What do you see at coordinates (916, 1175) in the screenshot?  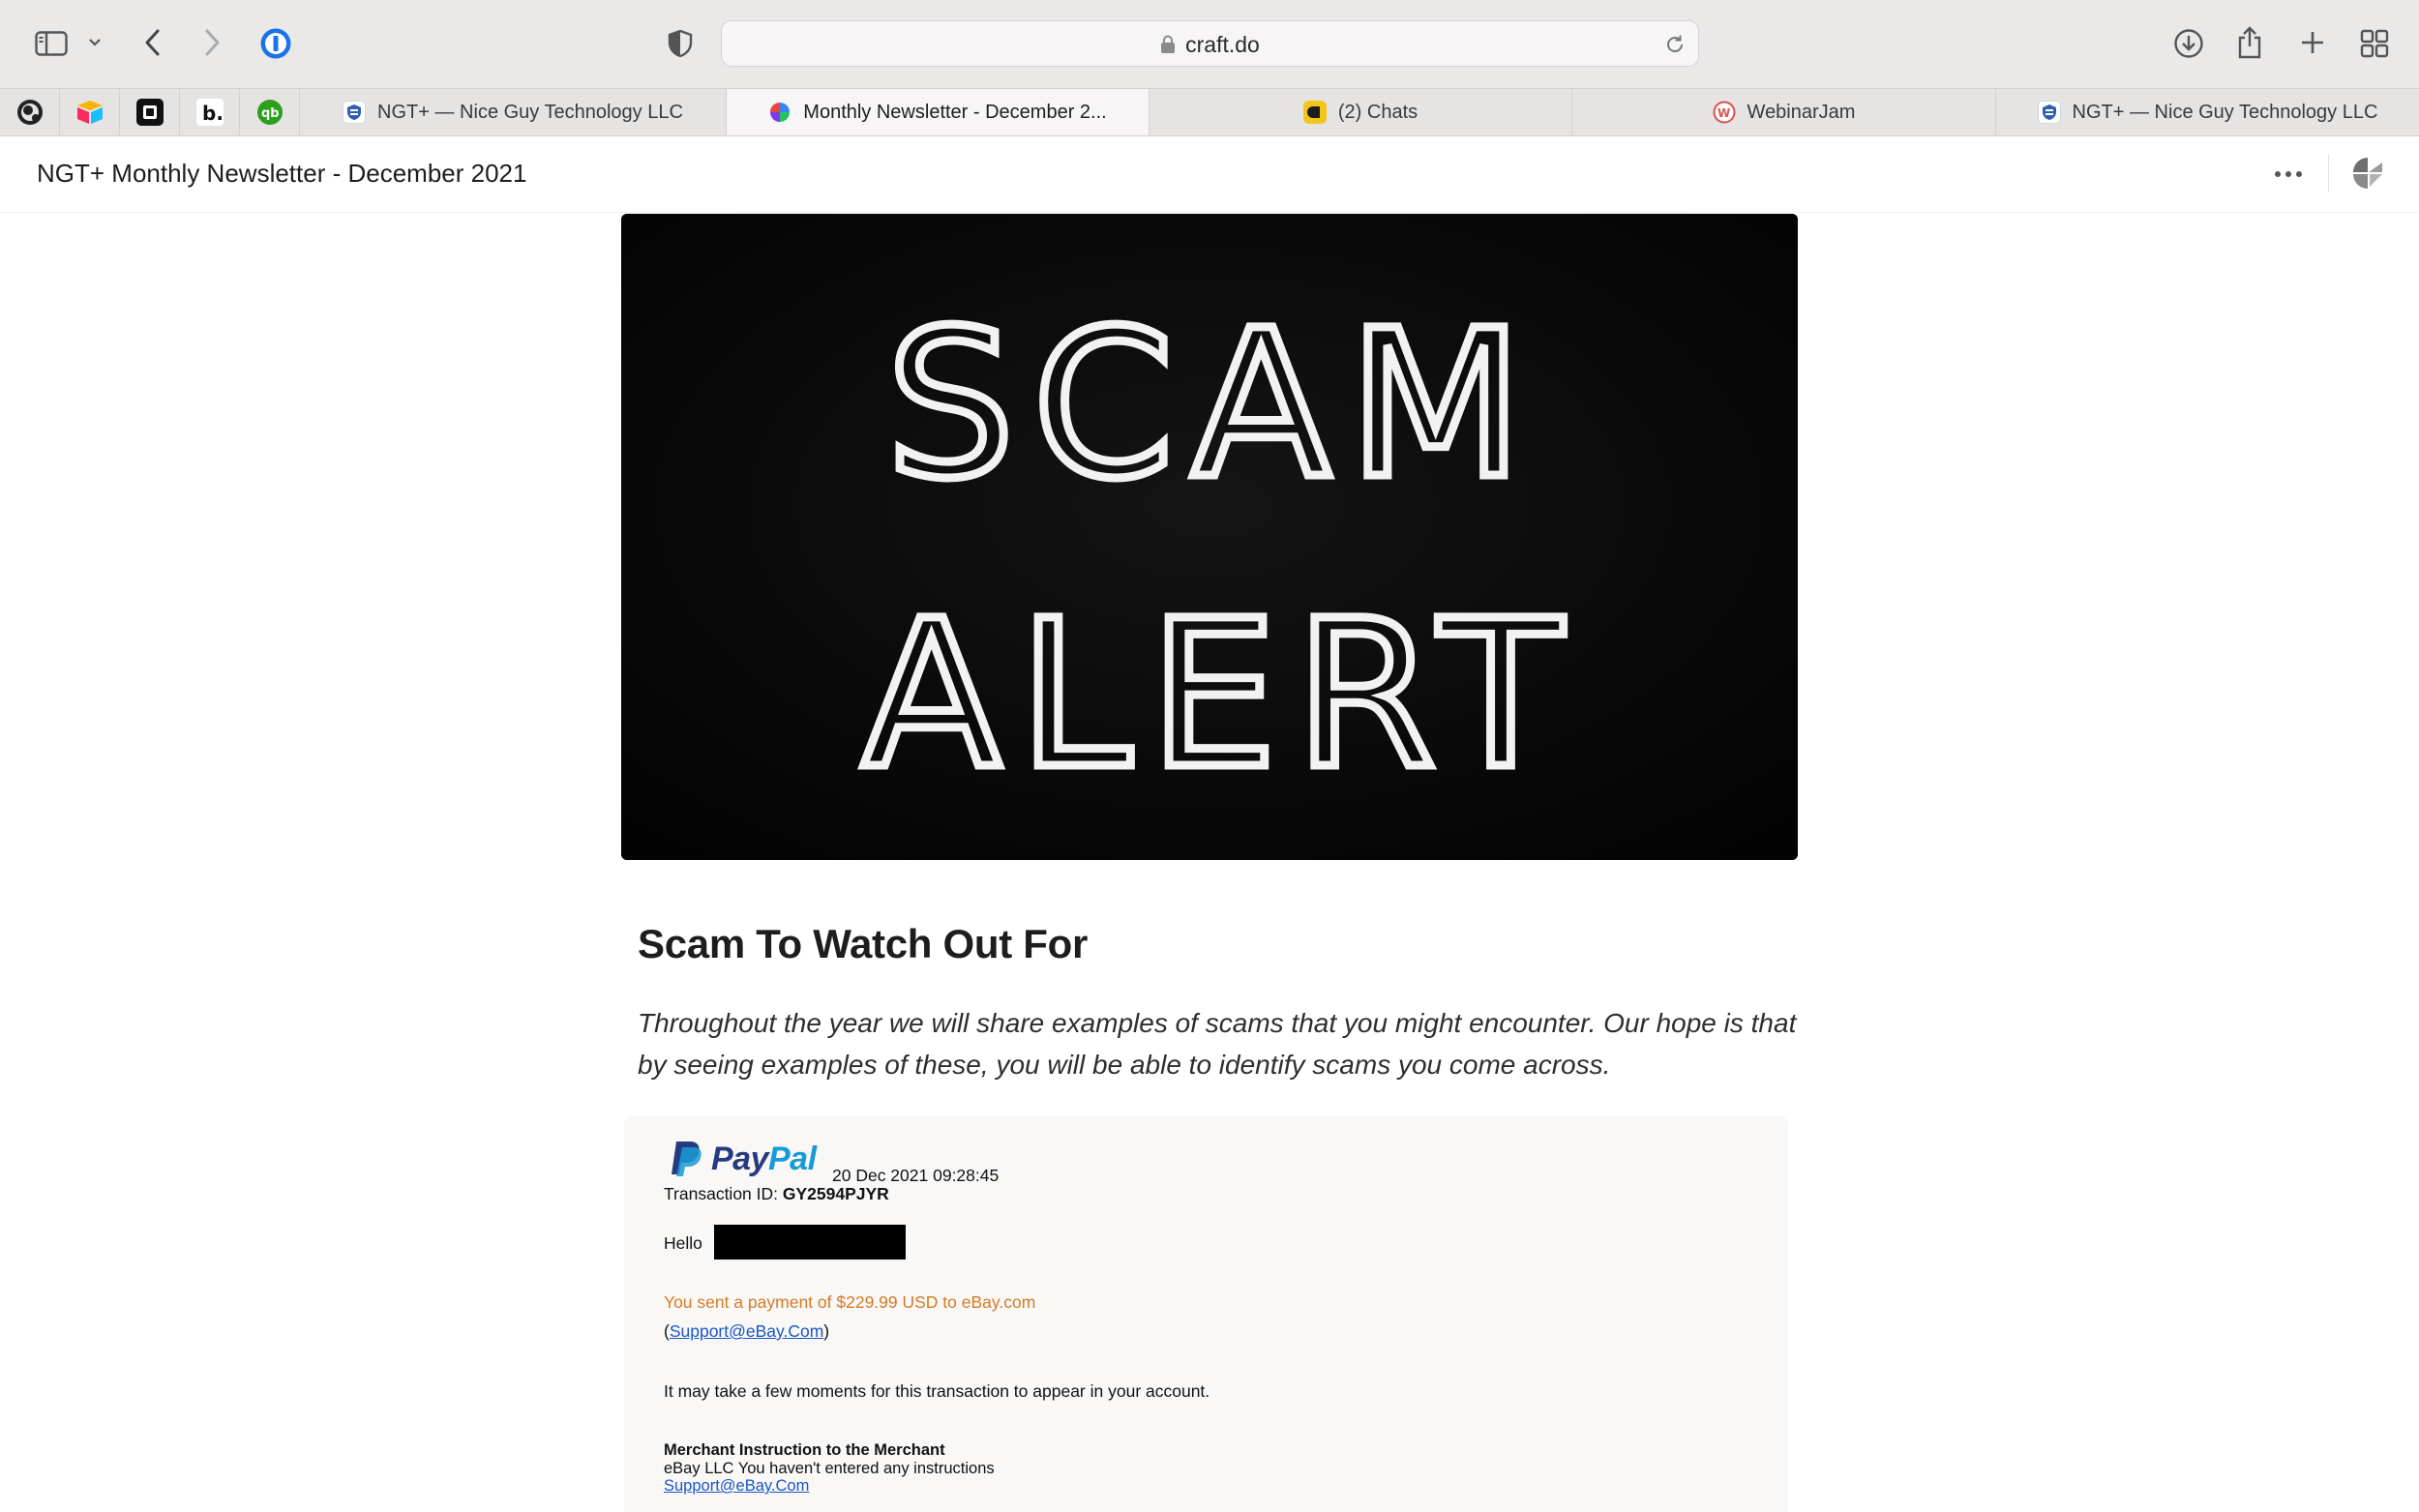 I see `email-date: 20 Dec 2021 09:28:45` at bounding box center [916, 1175].